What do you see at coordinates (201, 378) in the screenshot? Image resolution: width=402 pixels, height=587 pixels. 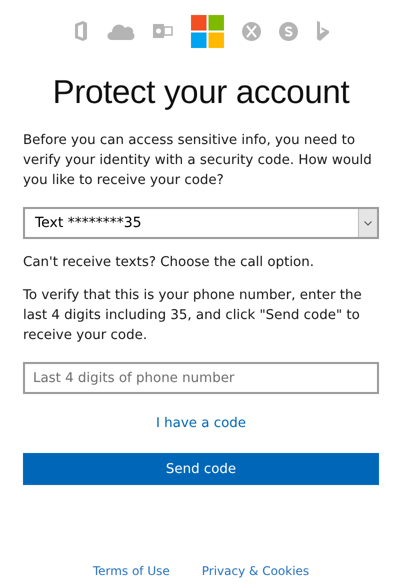 I see `digits-field: Last 4 digits of phone number` at bounding box center [201, 378].